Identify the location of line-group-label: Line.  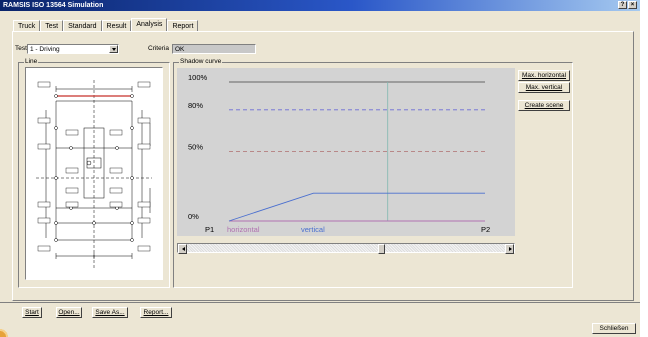
(31, 62).